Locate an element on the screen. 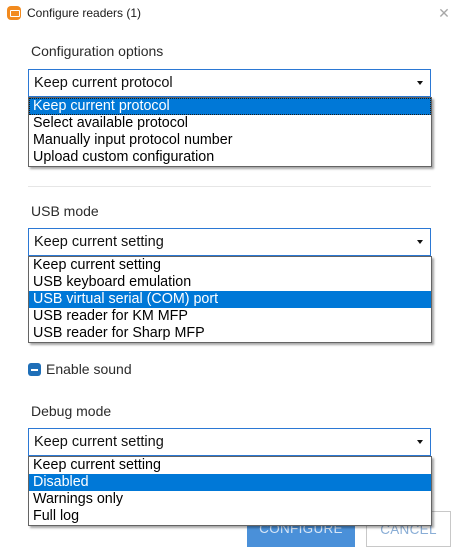 This screenshot has width=461, height=556. configuration-options-select: Keep current protocol is located at coordinates (229, 83).